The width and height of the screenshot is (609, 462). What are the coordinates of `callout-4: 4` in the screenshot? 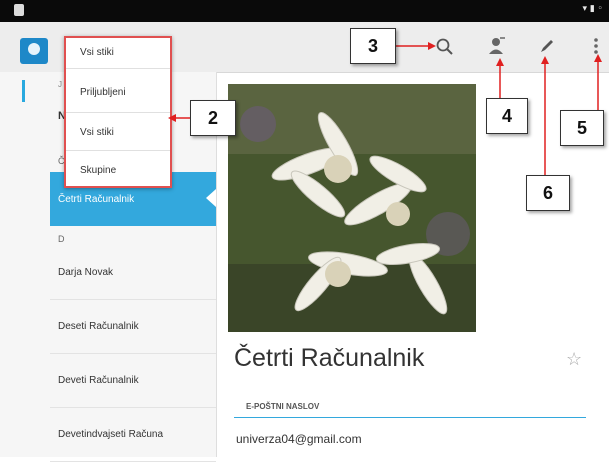 It's located at (507, 116).